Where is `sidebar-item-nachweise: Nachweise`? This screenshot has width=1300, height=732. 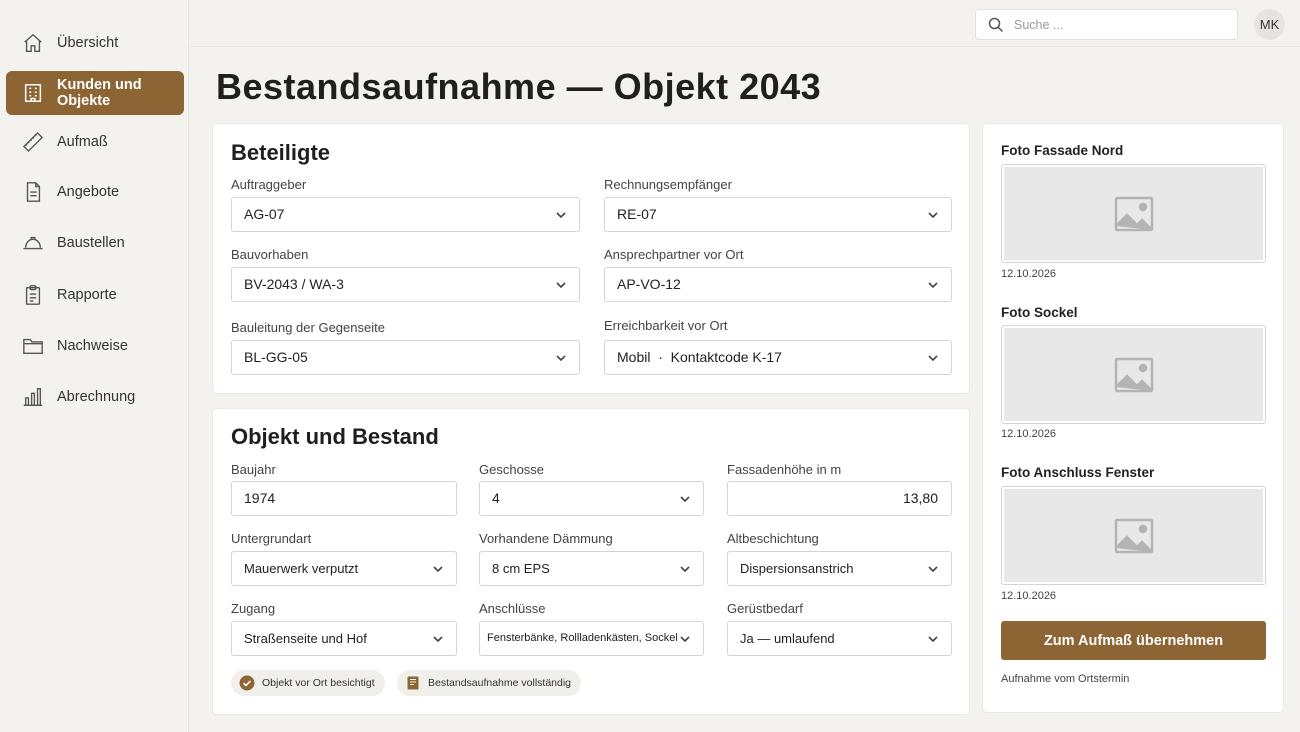
sidebar-item-nachweise: Nachweise is located at coordinates (95, 346).